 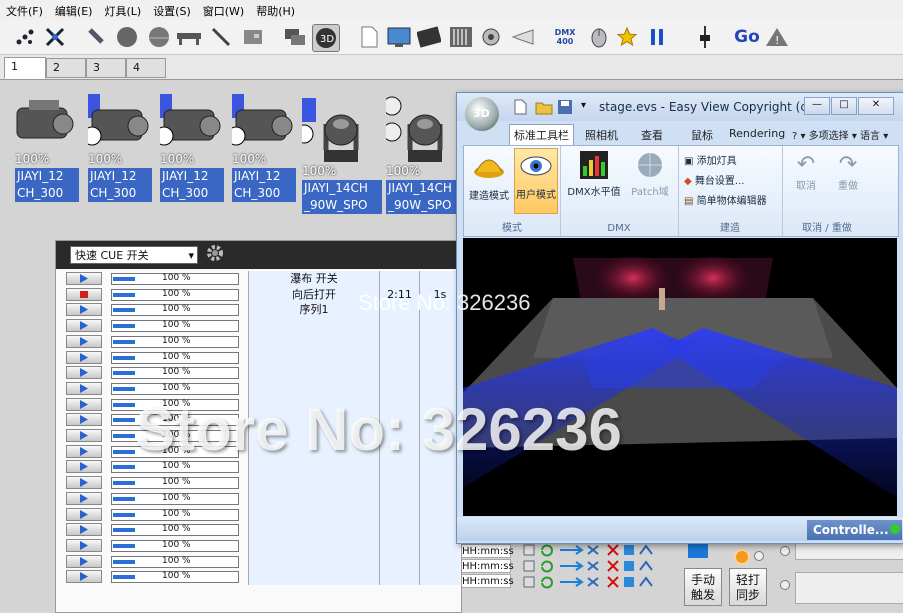 I want to click on new-file-icon, so click(x=520, y=108).